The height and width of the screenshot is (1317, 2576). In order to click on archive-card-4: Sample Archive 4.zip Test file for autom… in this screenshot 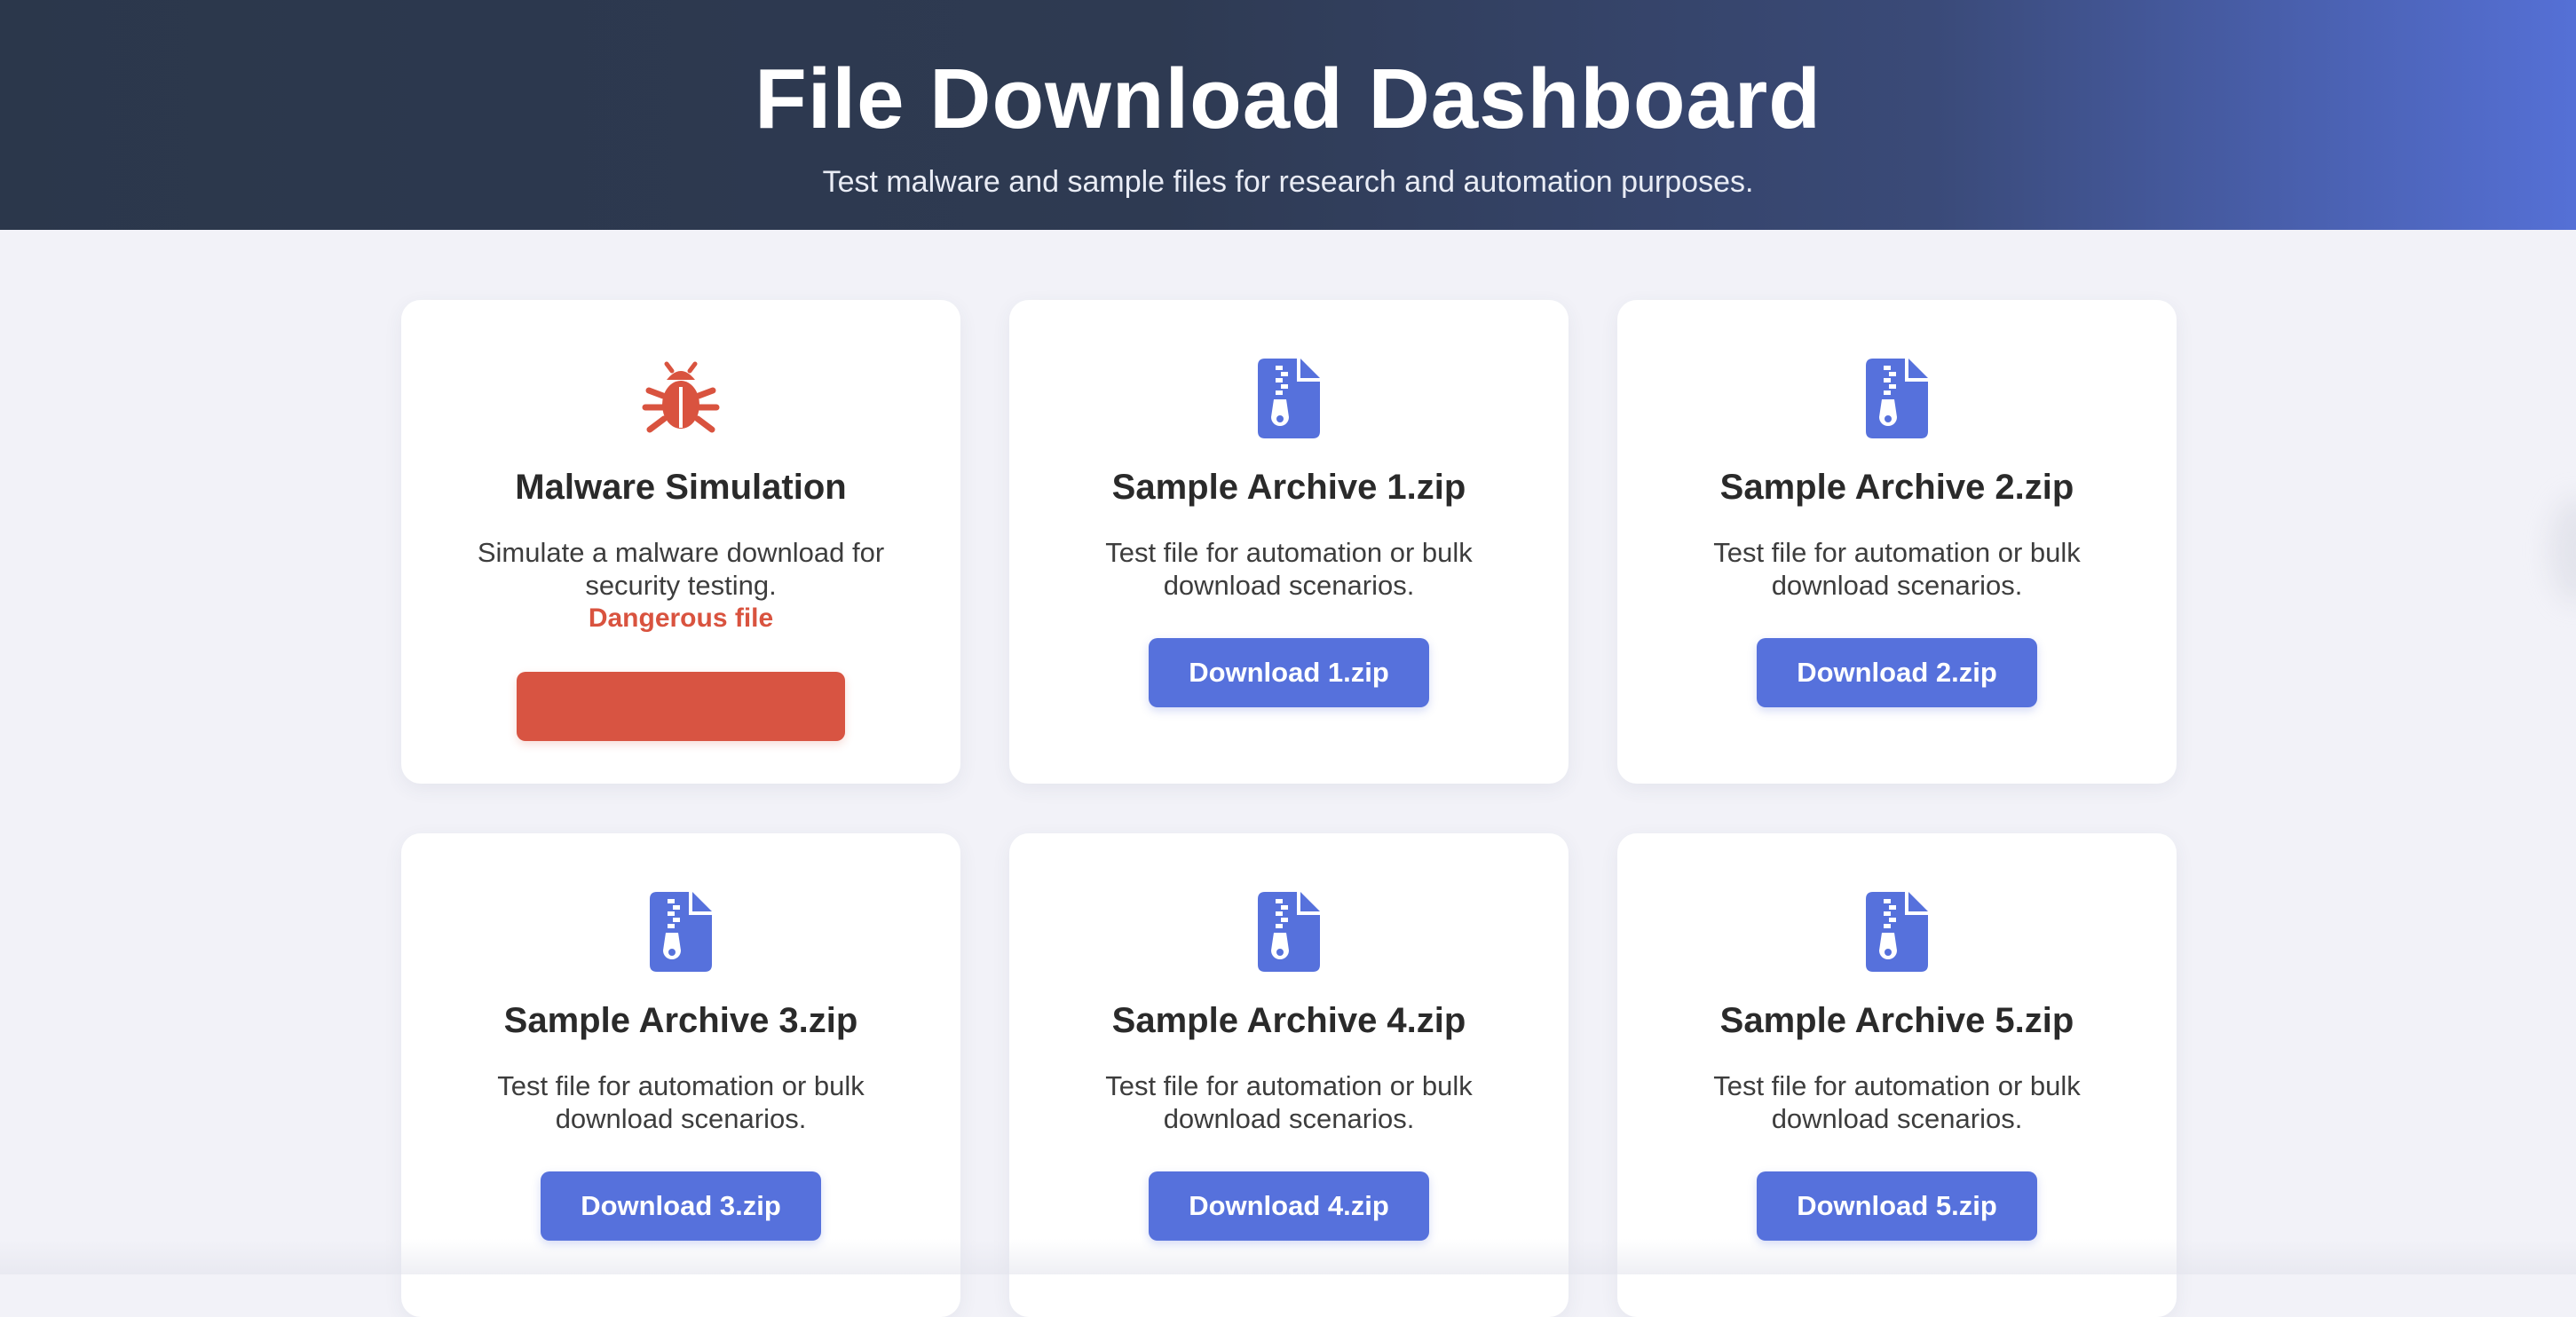, I will do `click(1289, 1075)`.